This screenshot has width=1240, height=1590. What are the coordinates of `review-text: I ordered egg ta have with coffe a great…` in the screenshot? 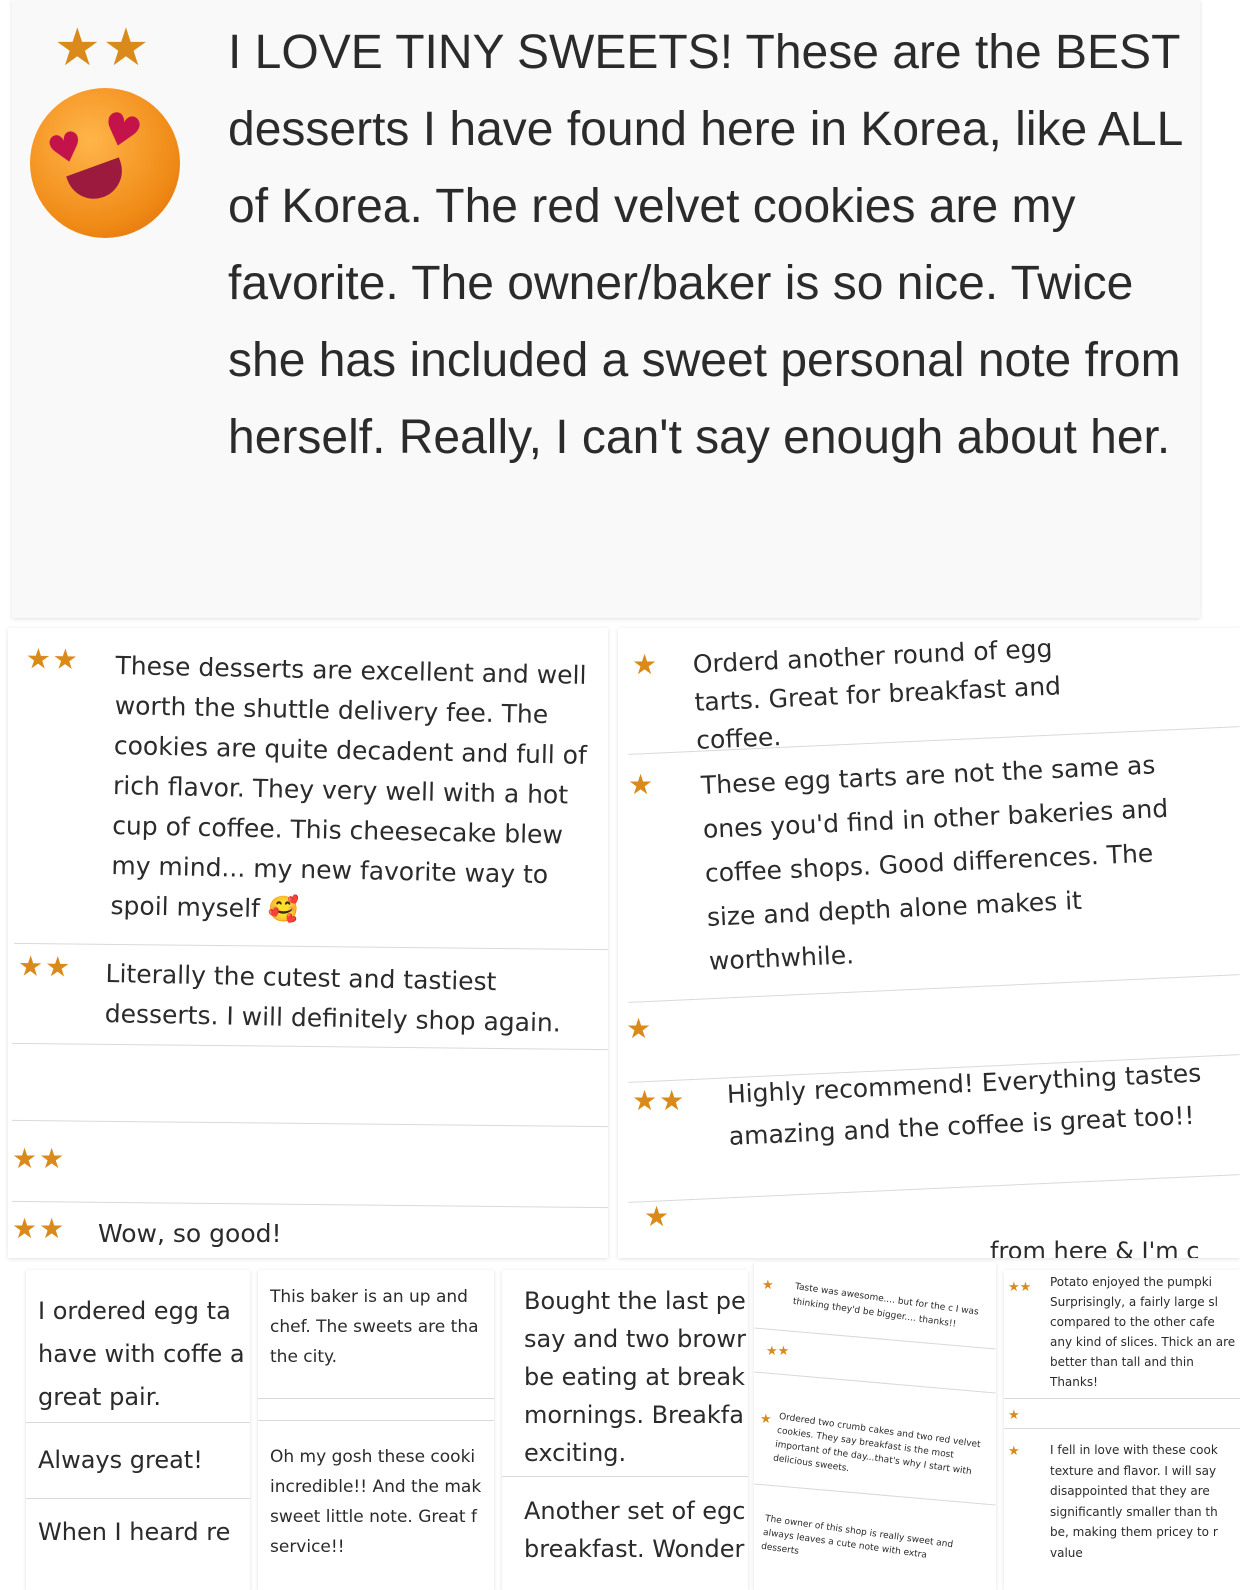 It's located at (141, 1354).